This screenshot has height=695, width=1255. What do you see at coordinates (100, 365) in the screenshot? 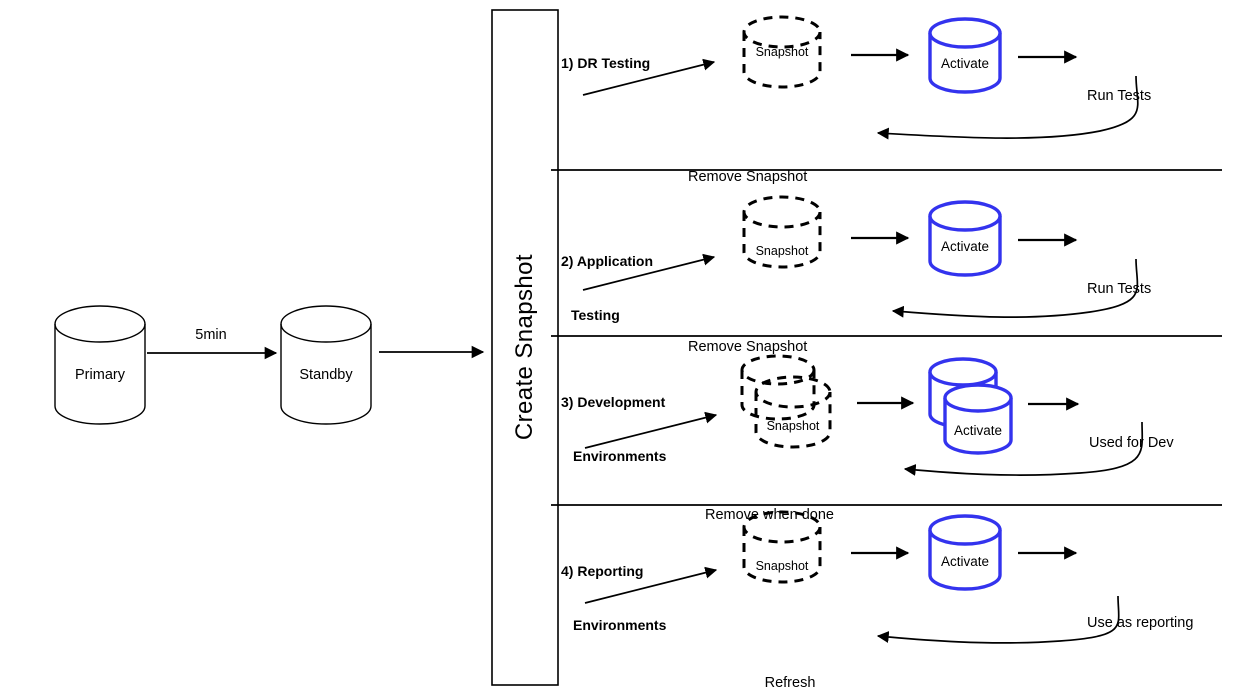
I see `primary-database-cylinder` at bounding box center [100, 365].